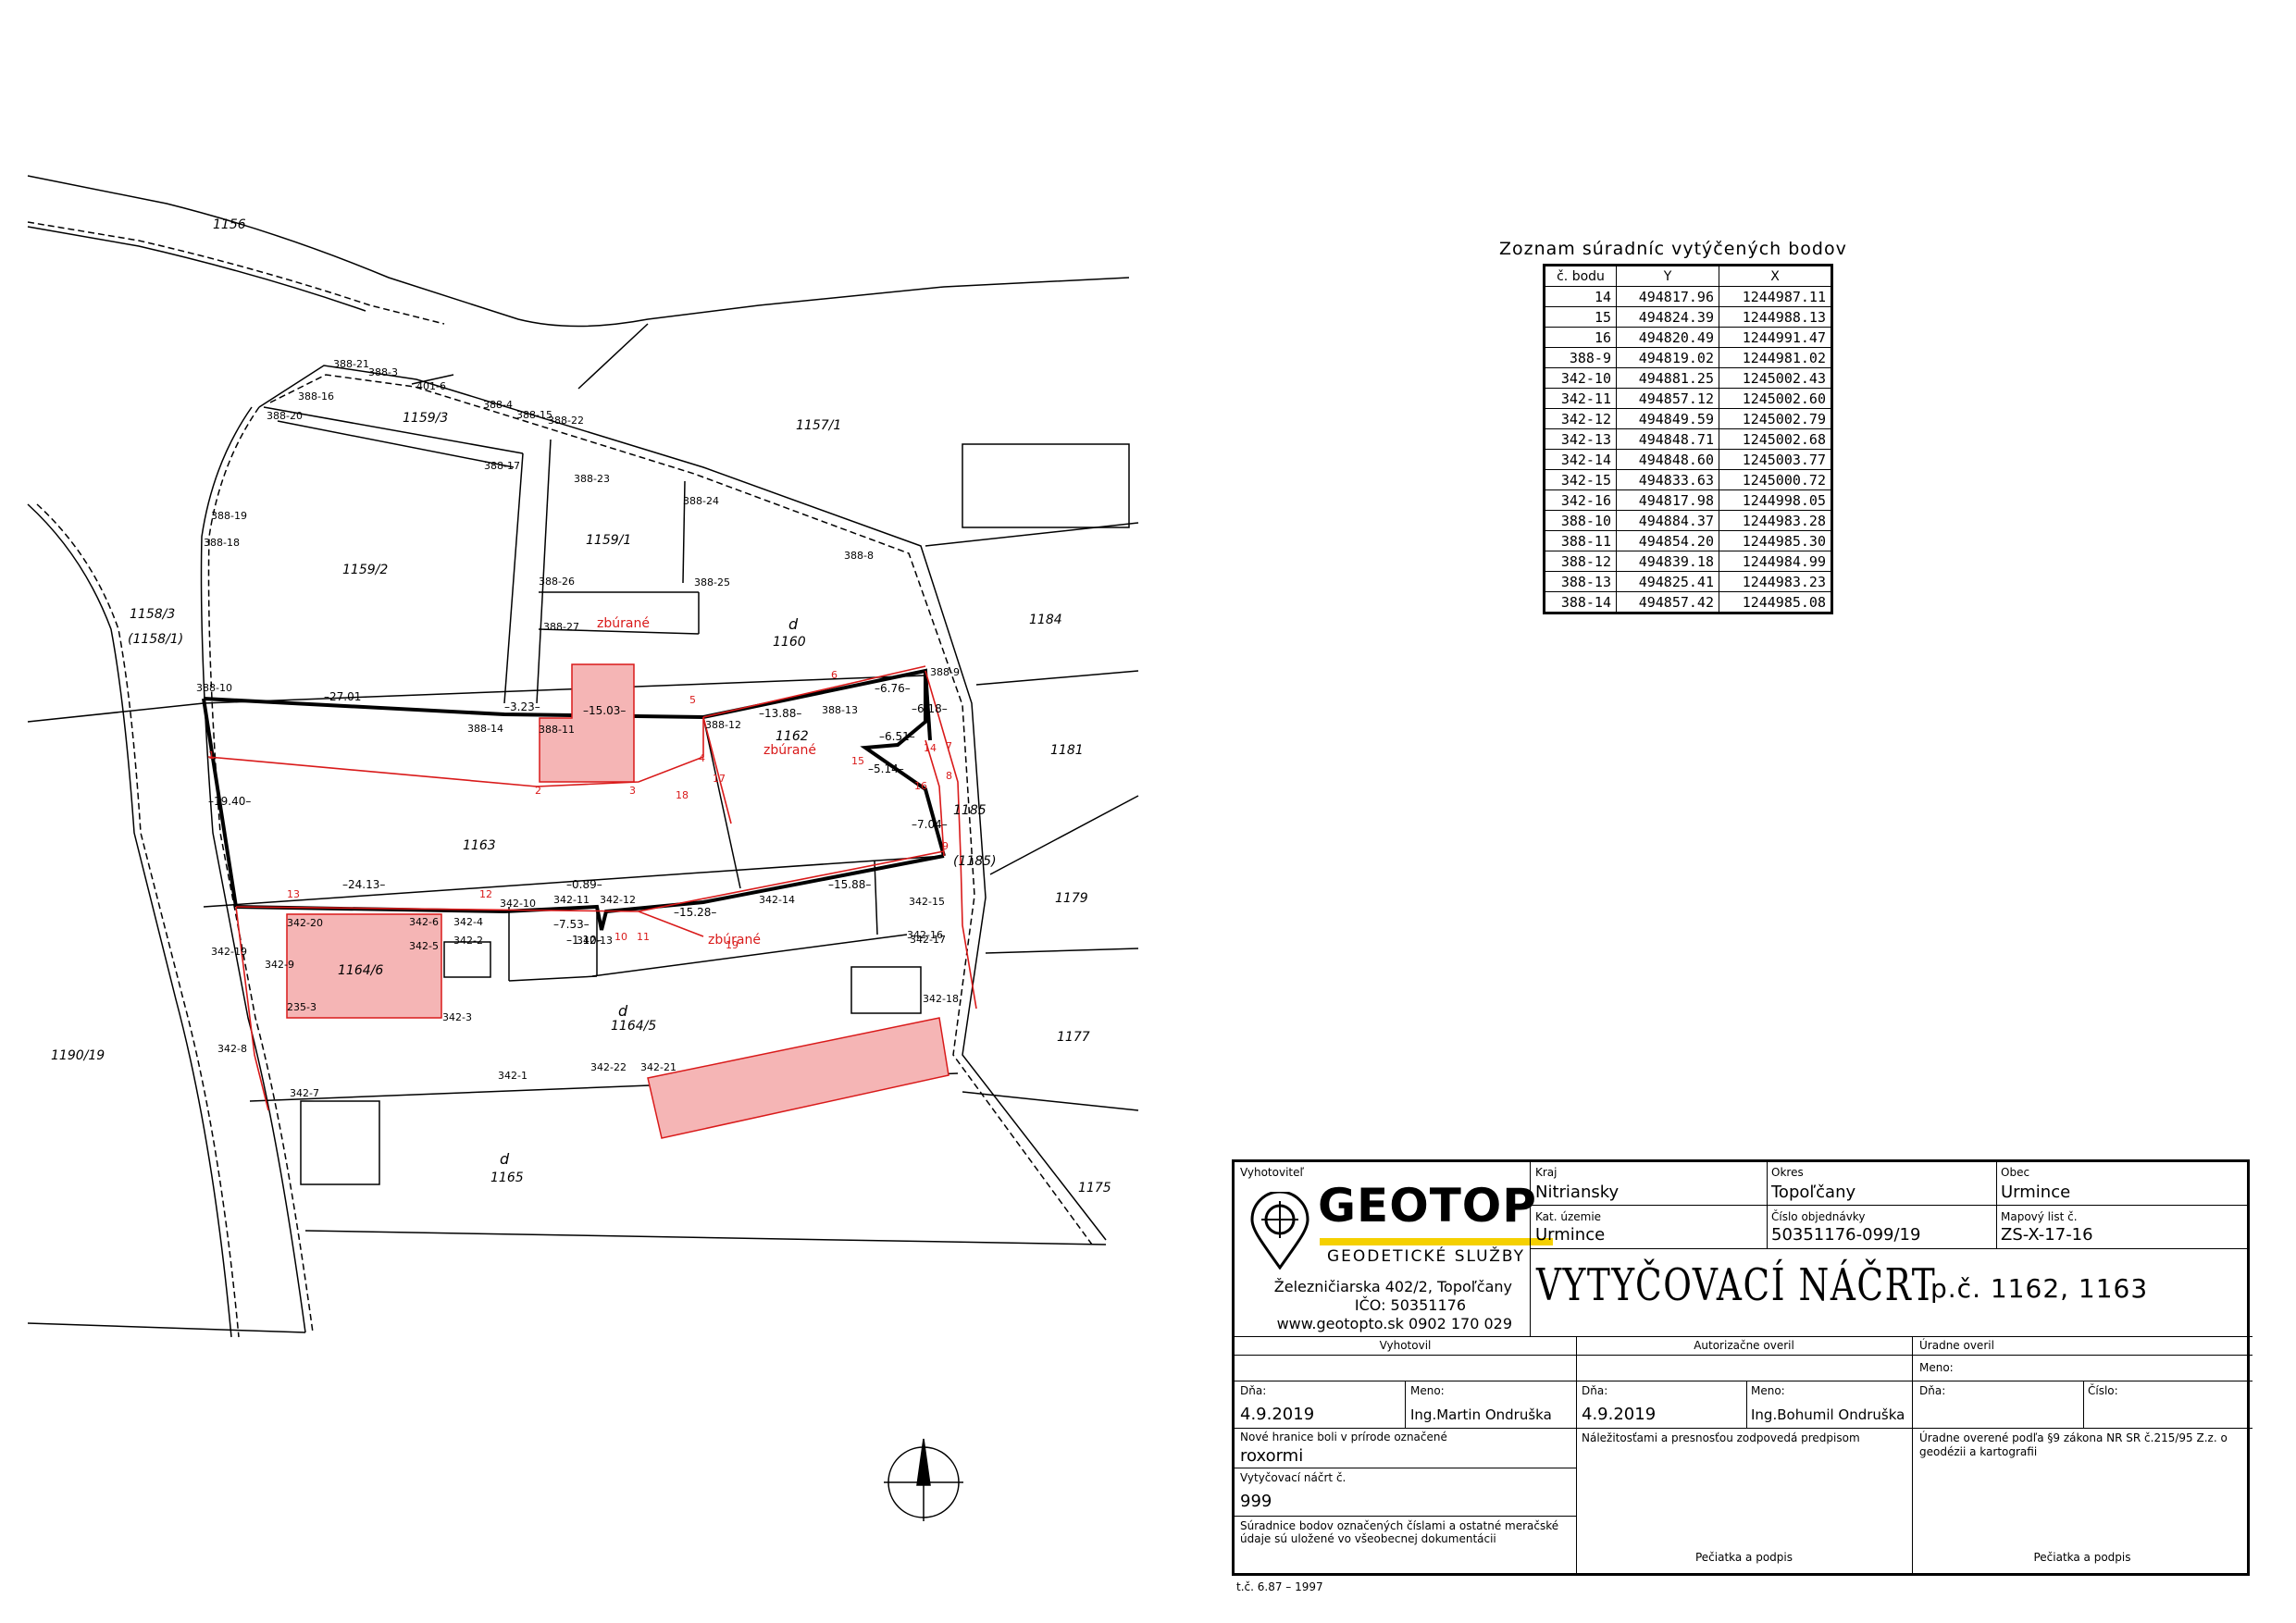 Image resolution: width=2296 pixels, height=1623 pixels. I want to click on coord-cell: 494817.98, so click(1668, 500).